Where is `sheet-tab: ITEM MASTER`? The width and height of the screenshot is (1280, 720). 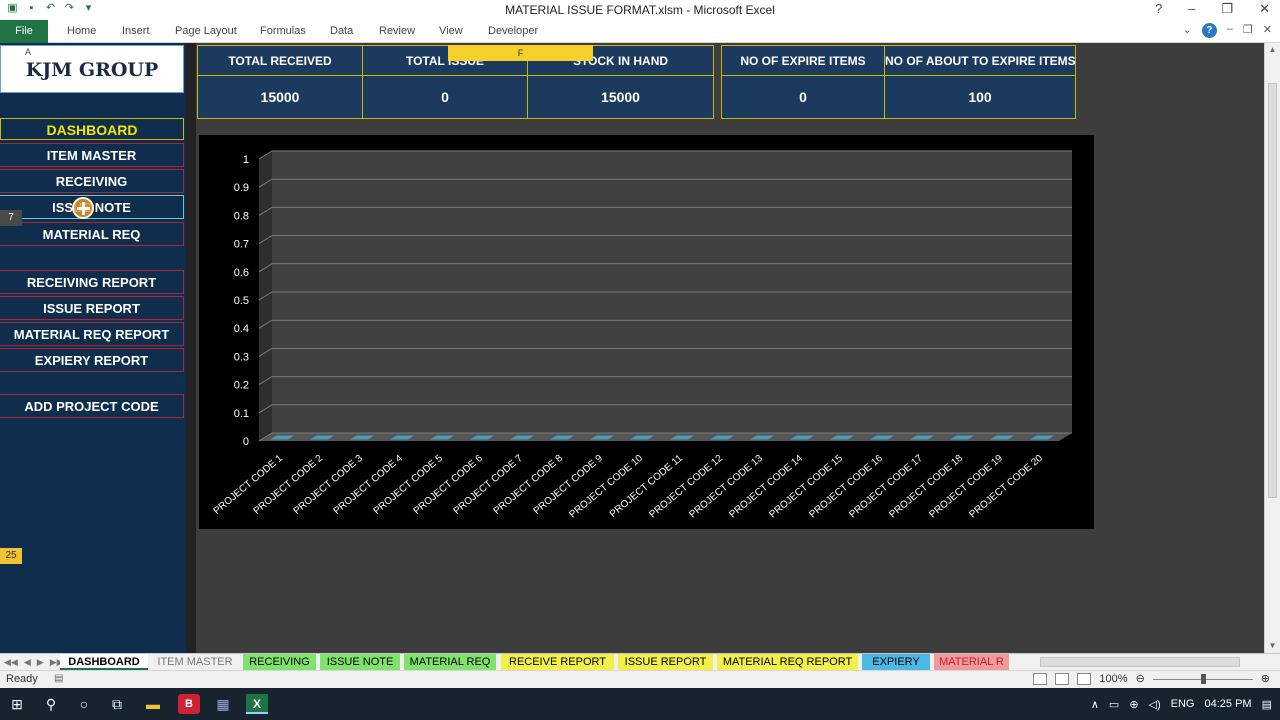
sheet-tab: ITEM MASTER is located at coordinates (195, 662).